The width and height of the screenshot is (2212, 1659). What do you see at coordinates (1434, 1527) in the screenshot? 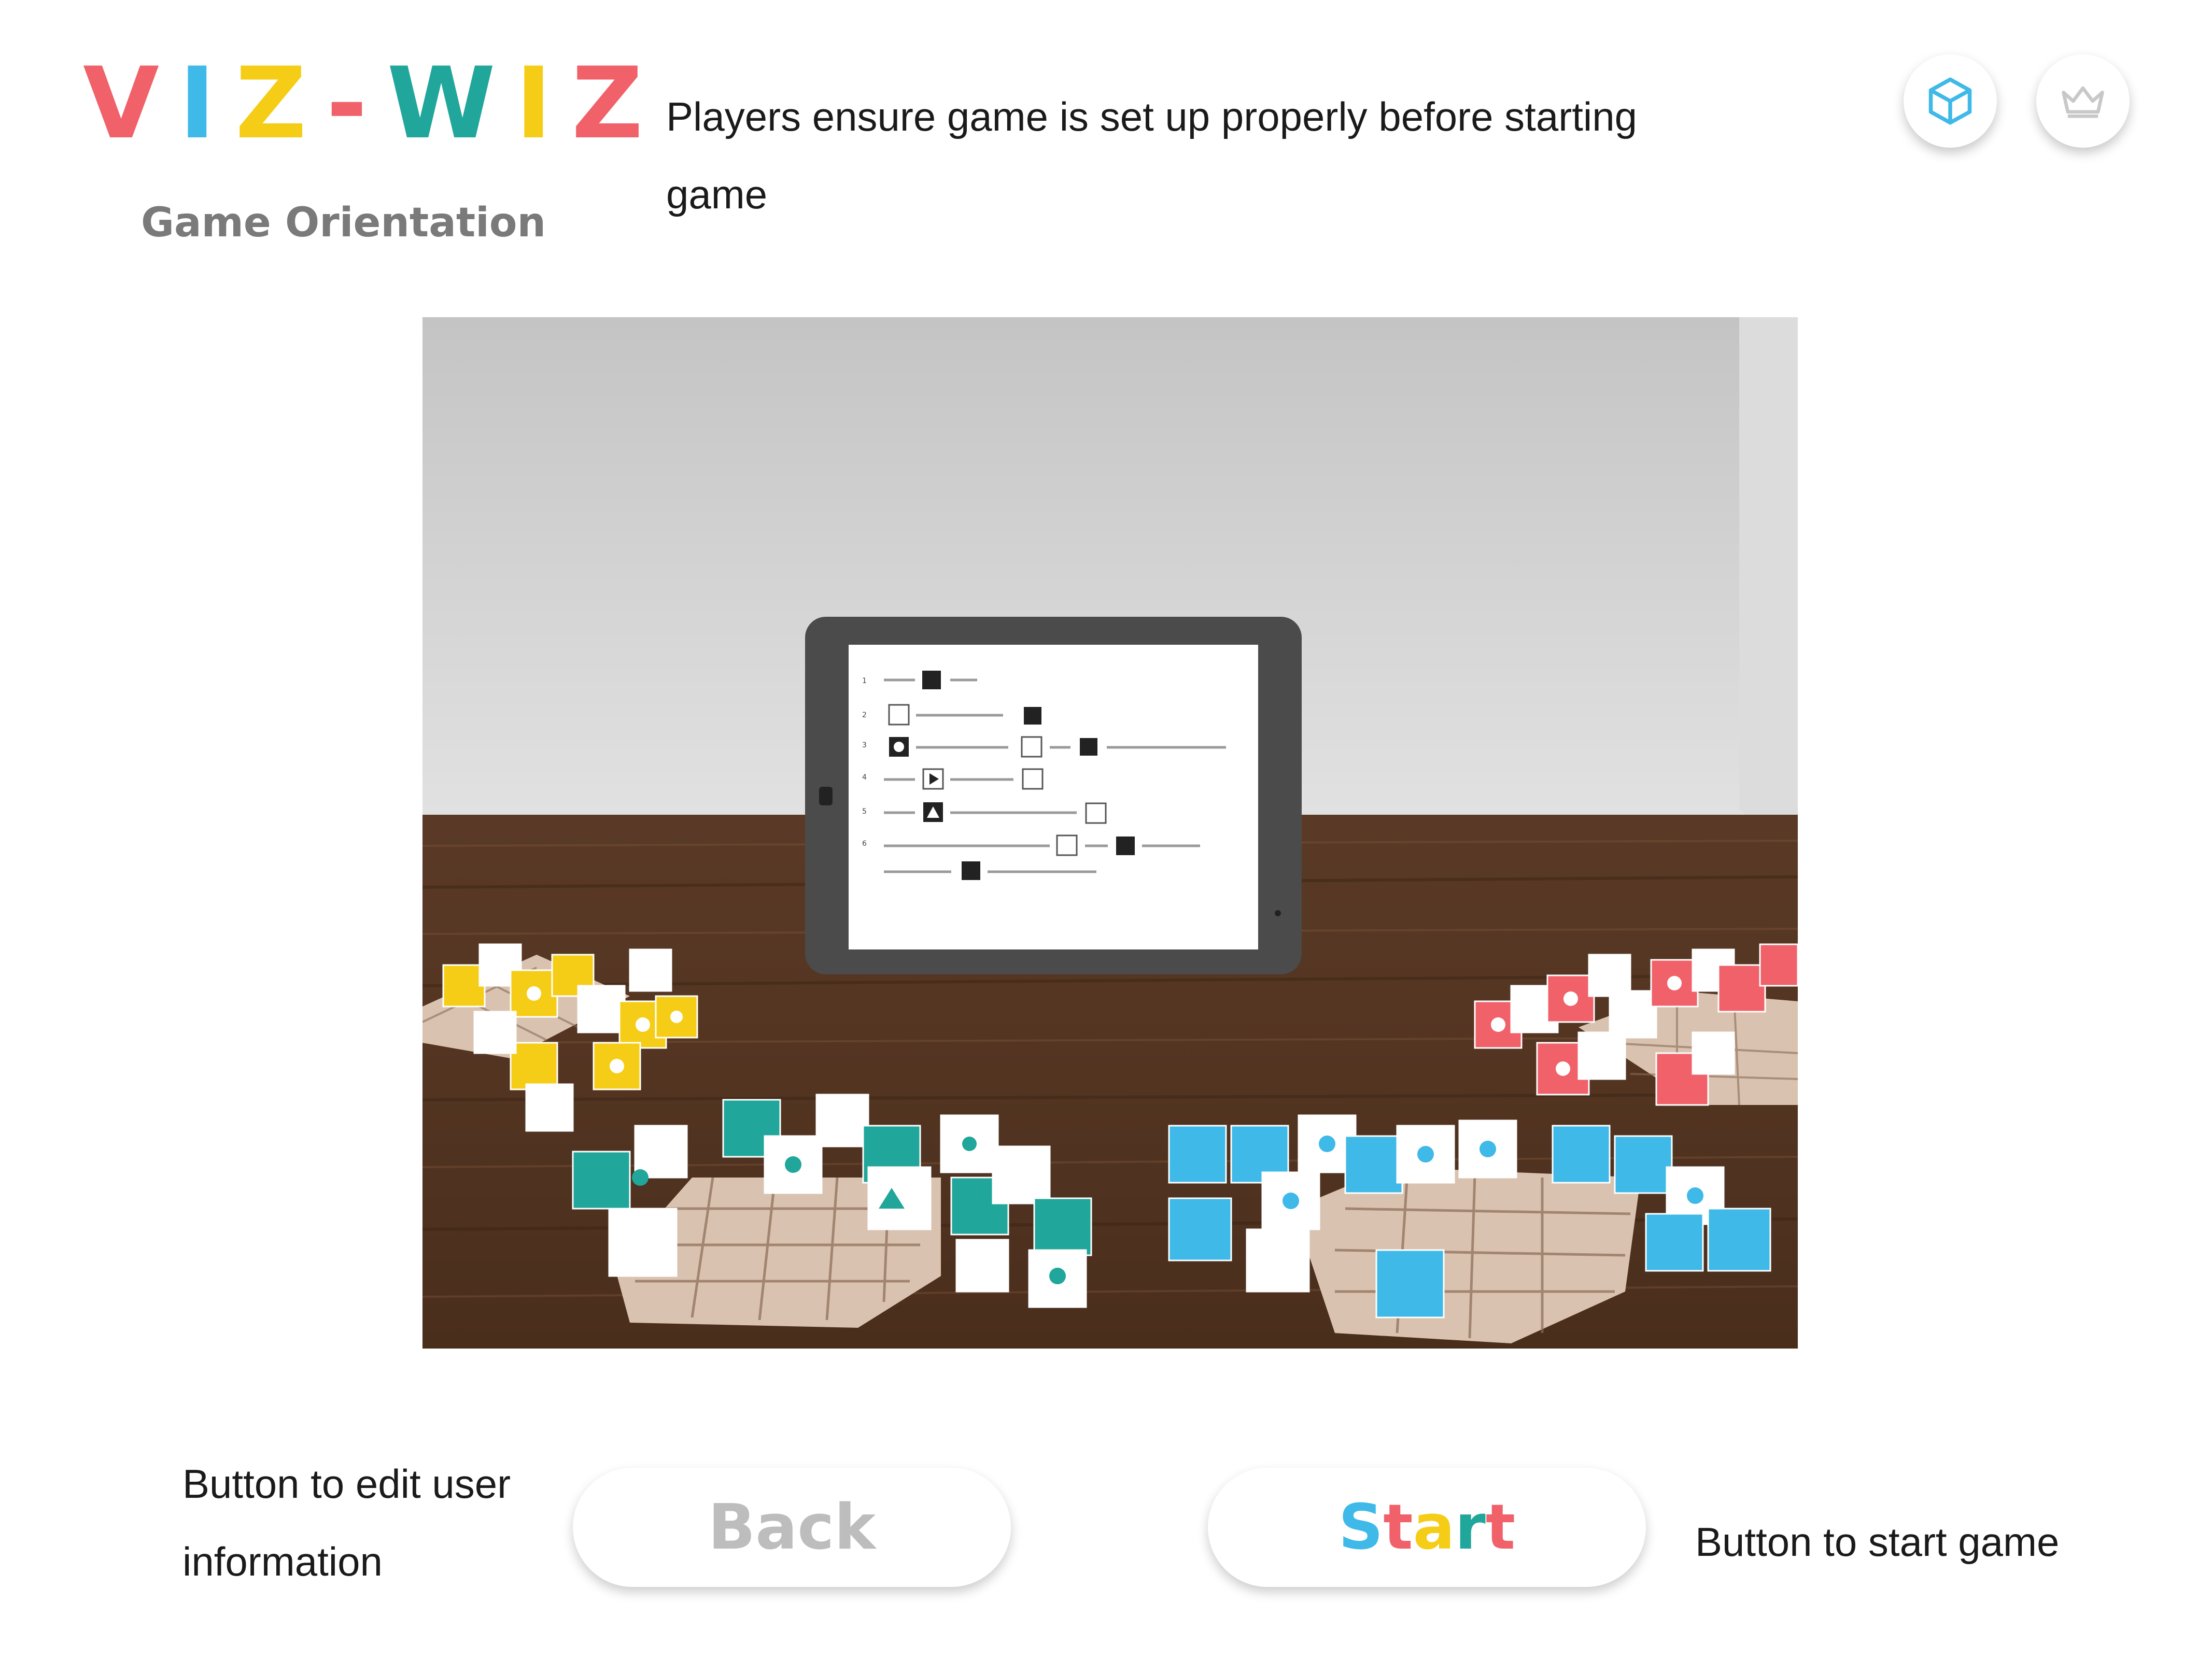
I see `start-letter: a` at bounding box center [1434, 1527].